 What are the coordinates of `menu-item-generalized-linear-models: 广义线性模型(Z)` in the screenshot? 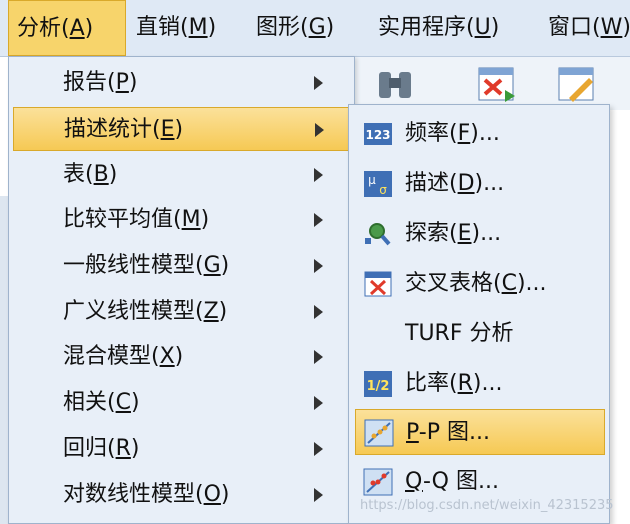 It's located at (182, 312).